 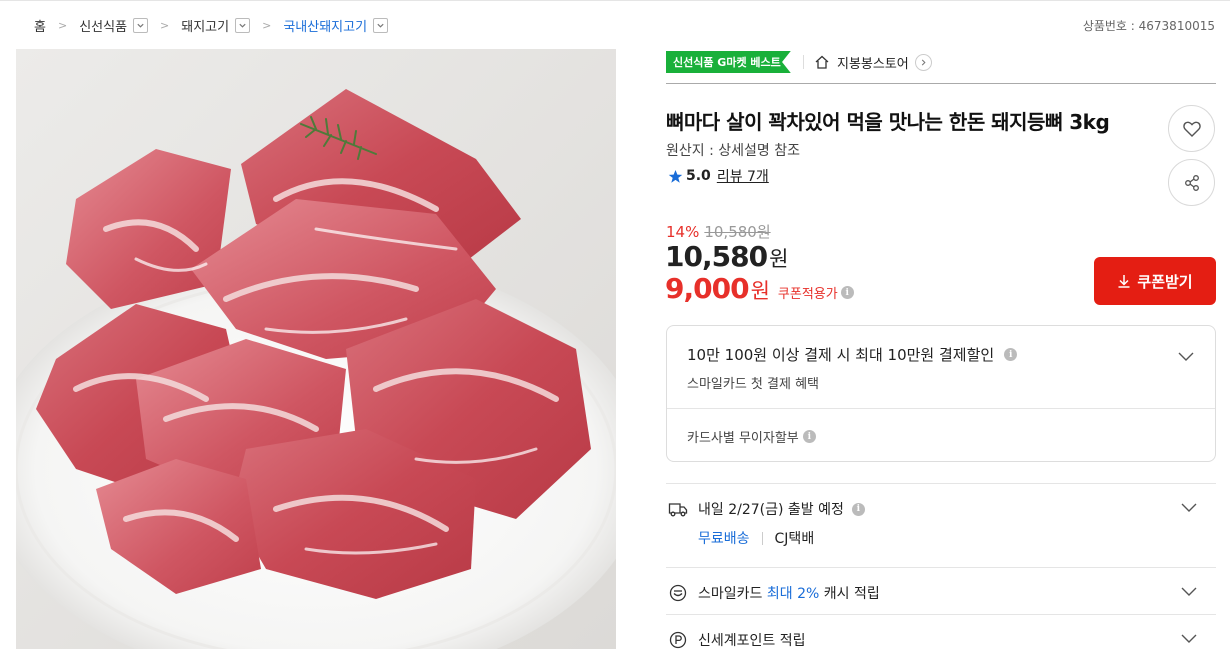 I want to click on breadcrumb-pork: 돼지고기, so click(x=216, y=25).